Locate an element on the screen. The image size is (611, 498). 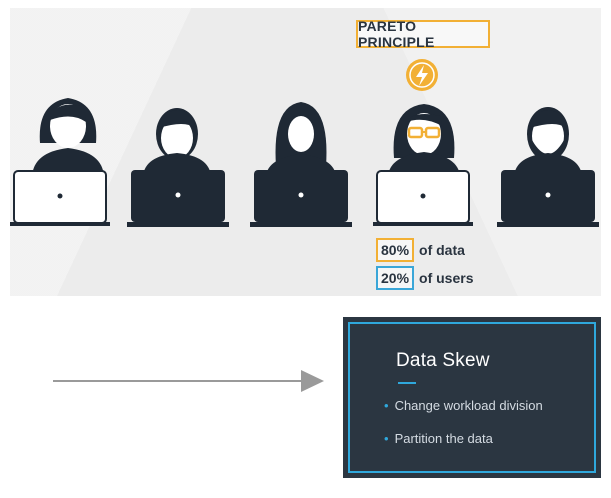
list-item: • Partition the data is located at coordinates (463, 447).